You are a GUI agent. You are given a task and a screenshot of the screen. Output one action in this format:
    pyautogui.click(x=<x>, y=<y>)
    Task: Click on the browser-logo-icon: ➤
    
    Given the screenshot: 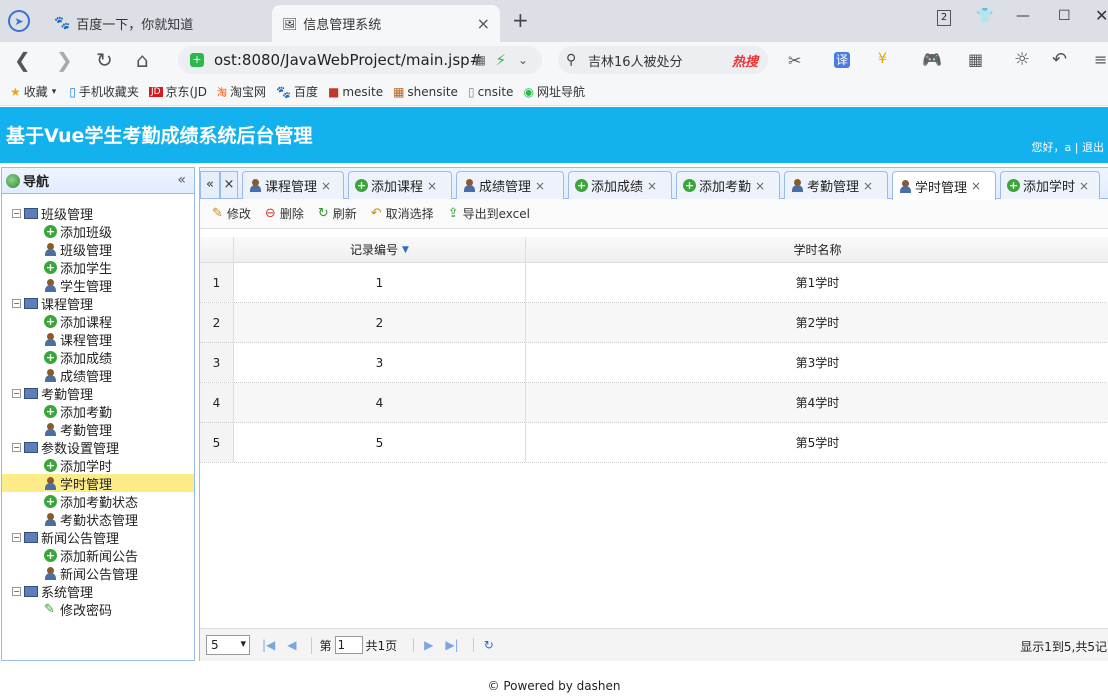 What is the action you would take?
    pyautogui.click(x=19, y=21)
    